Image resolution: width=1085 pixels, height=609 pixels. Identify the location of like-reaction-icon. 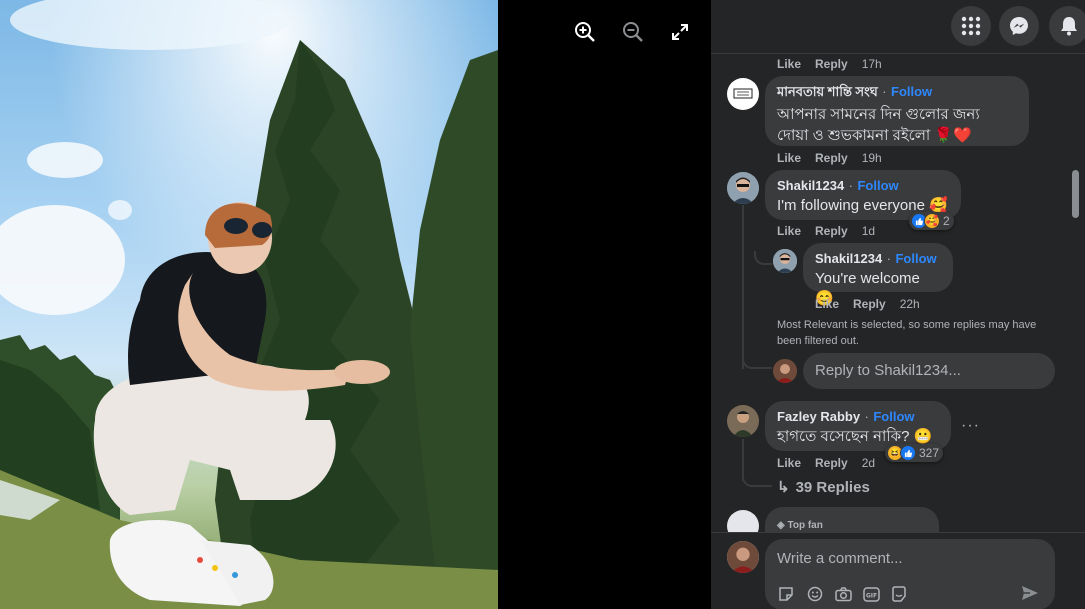
(908, 453).